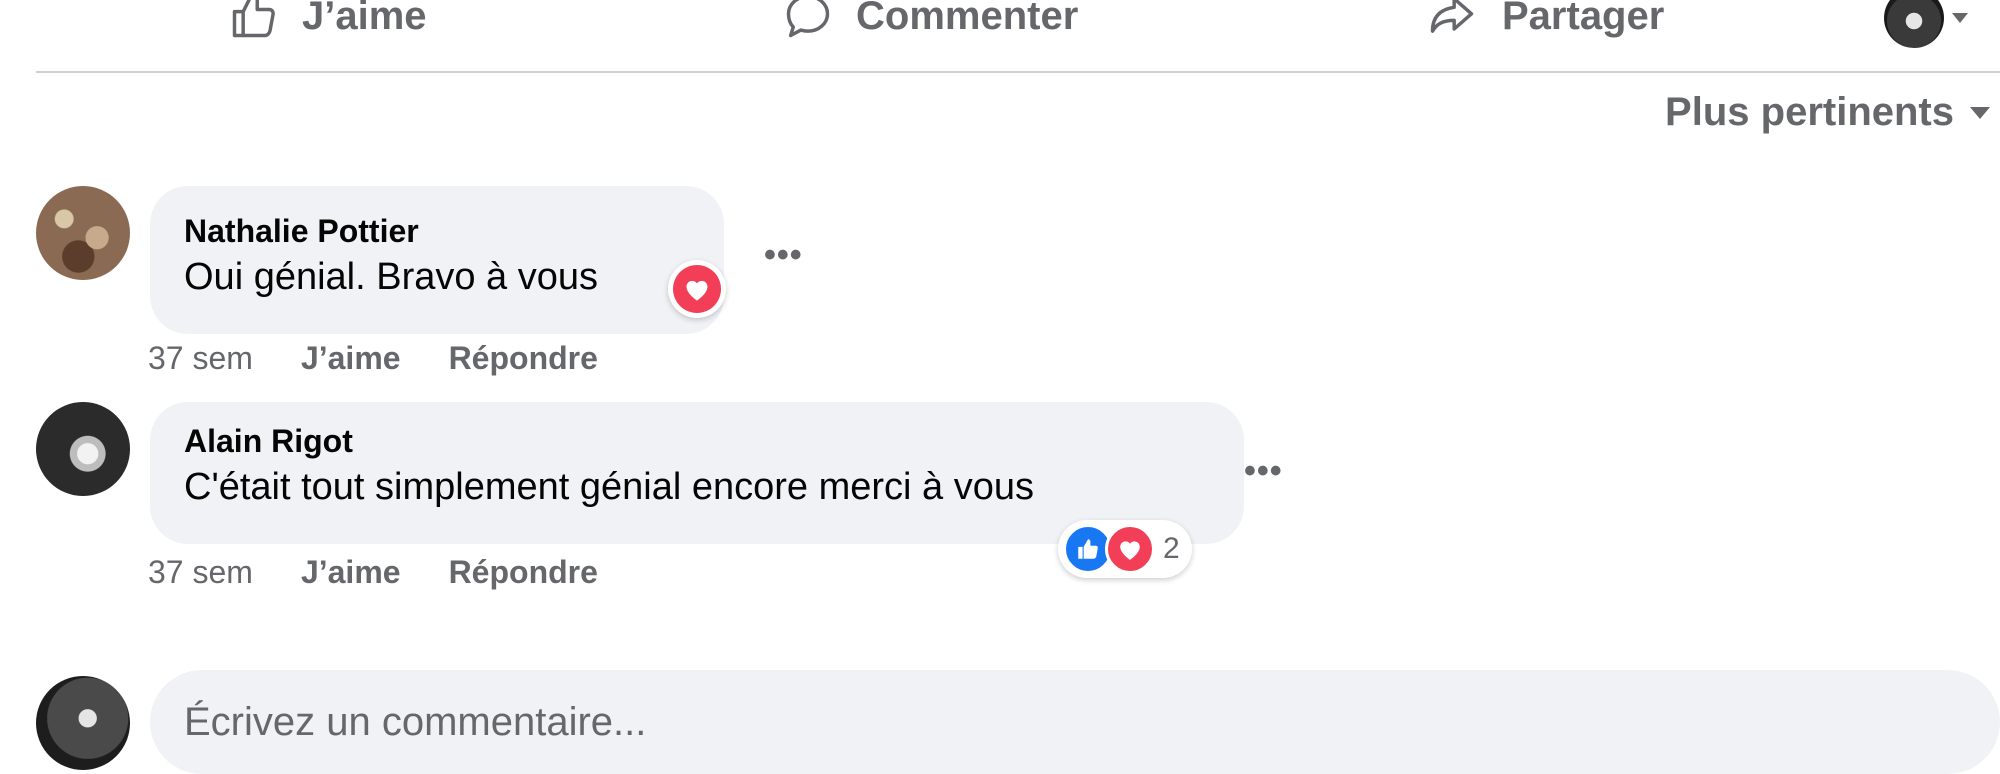 Image resolution: width=2000 pixels, height=774 pixels. What do you see at coordinates (967, 19) in the screenshot?
I see `comment-button-label: Commenter` at bounding box center [967, 19].